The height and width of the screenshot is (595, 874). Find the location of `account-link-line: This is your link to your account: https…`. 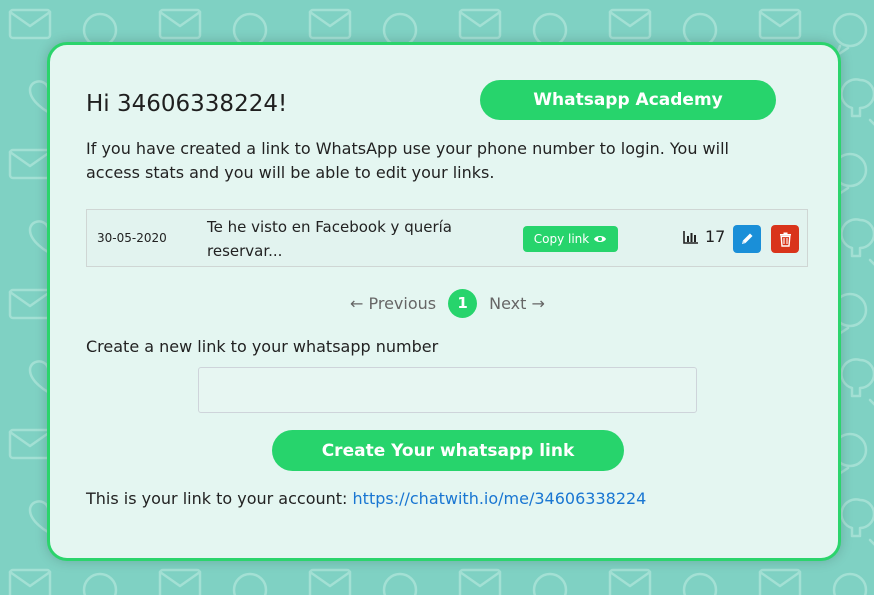

account-link-line: This is your link to your account: https… is located at coordinates (366, 498).